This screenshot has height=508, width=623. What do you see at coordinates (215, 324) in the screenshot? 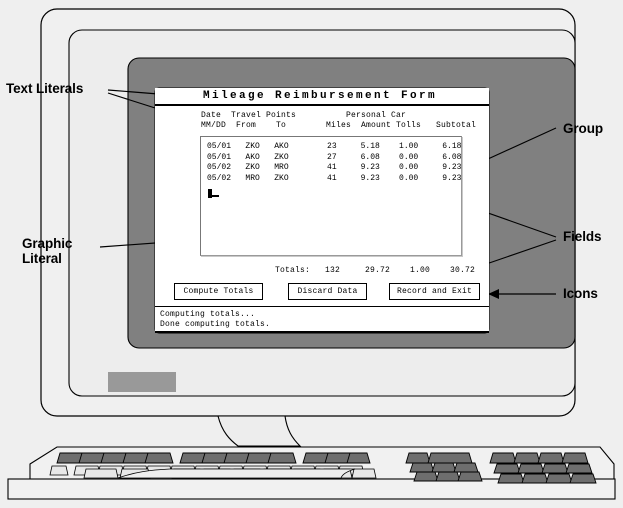
I see `status-message-2: Done computing totals.` at bounding box center [215, 324].